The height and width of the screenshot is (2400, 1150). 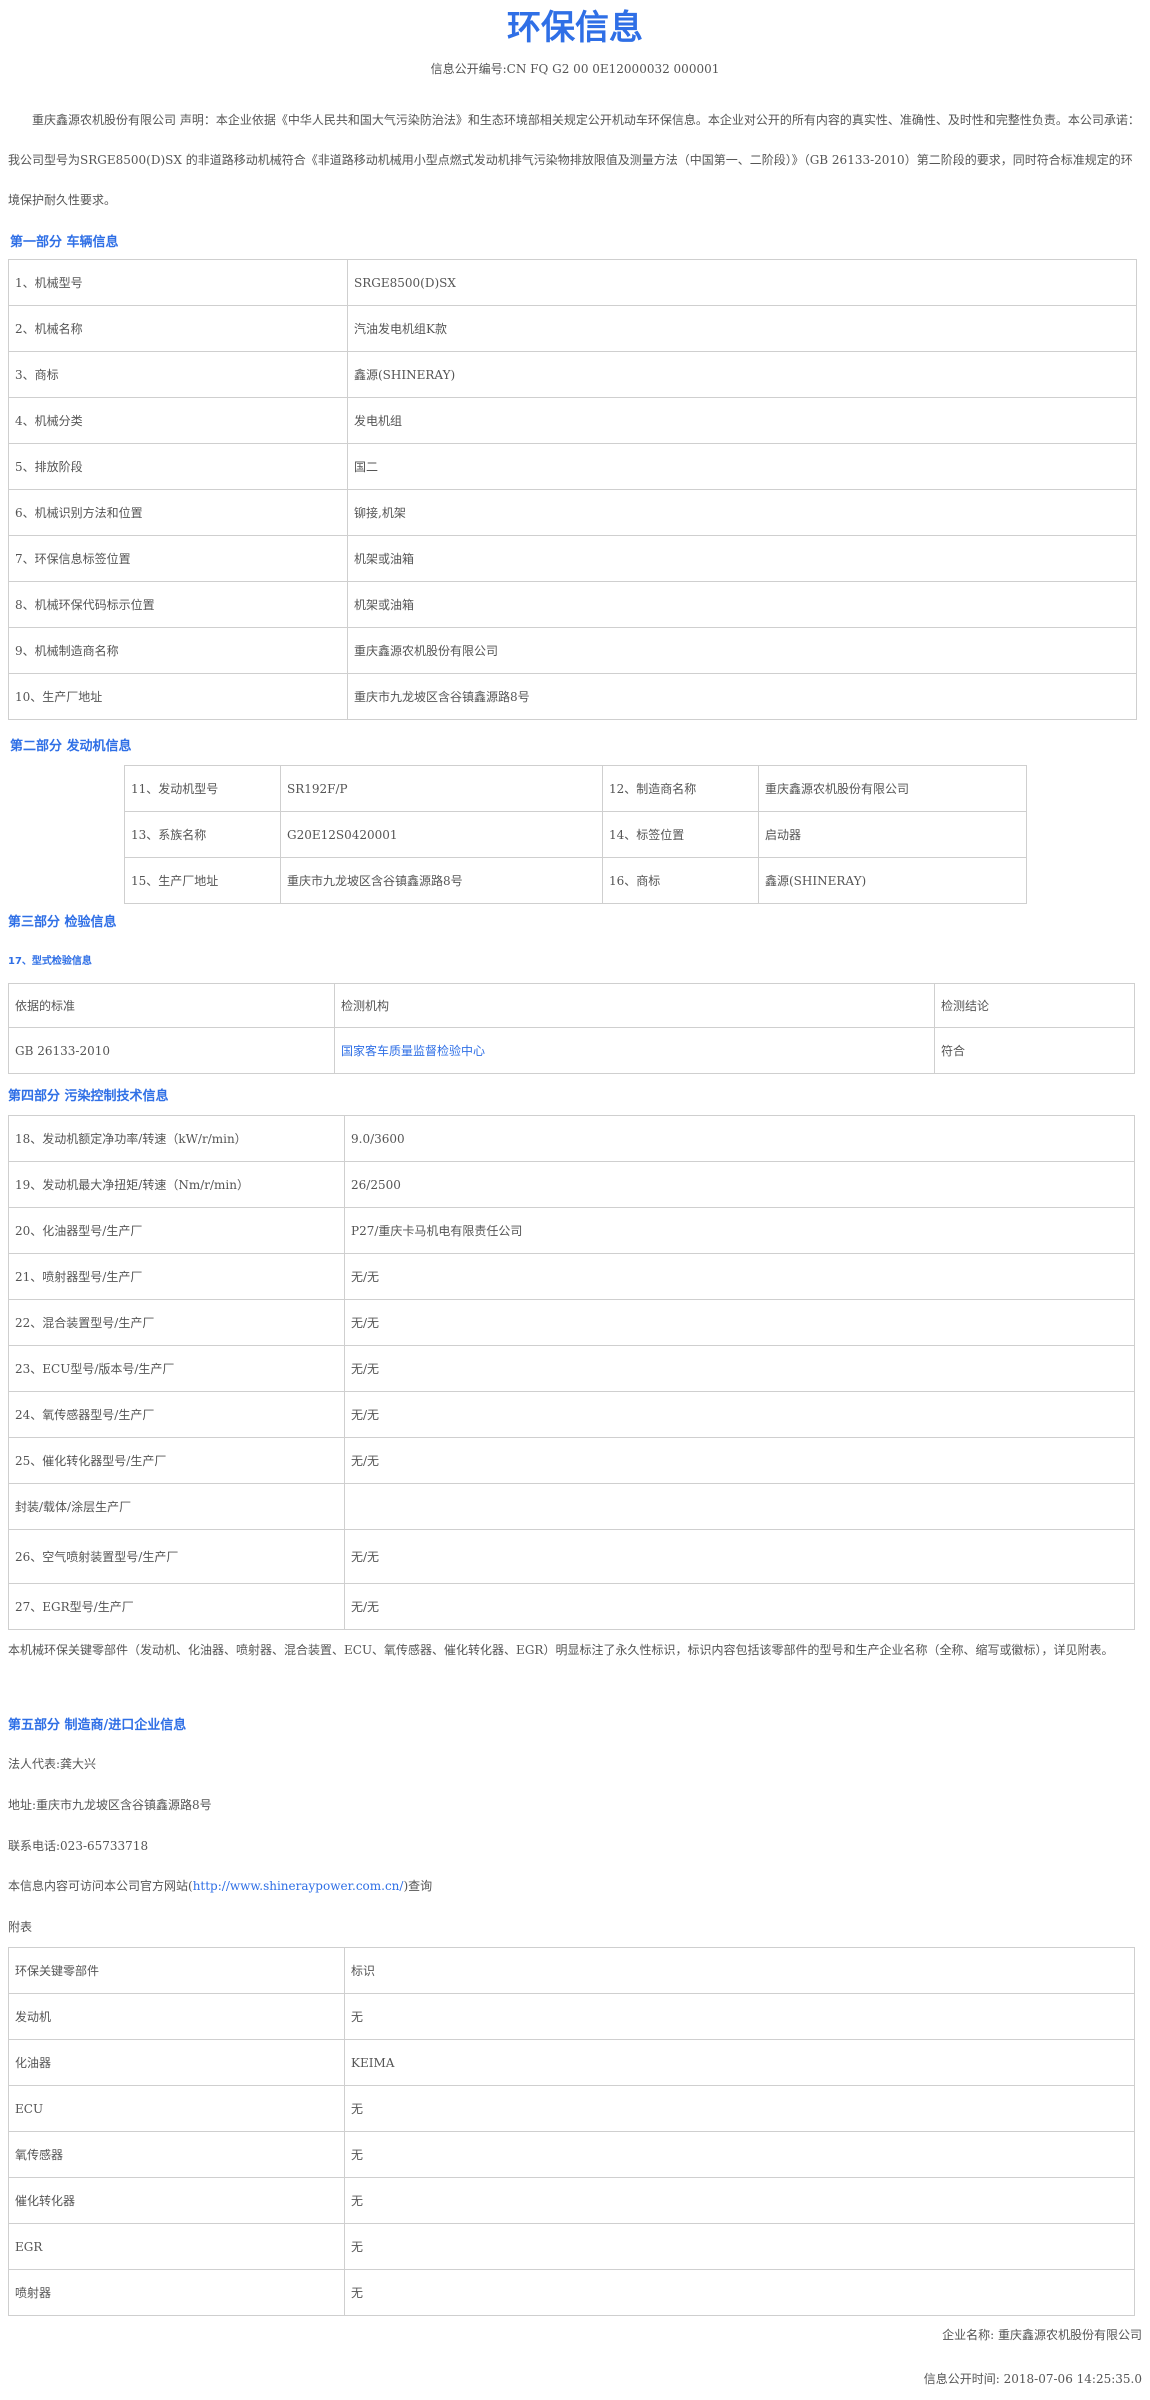 What do you see at coordinates (571, 1005) in the screenshot?
I see `inspection-header-row: 依据的标准 检测机构 检测结论` at bounding box center [571, 1005].